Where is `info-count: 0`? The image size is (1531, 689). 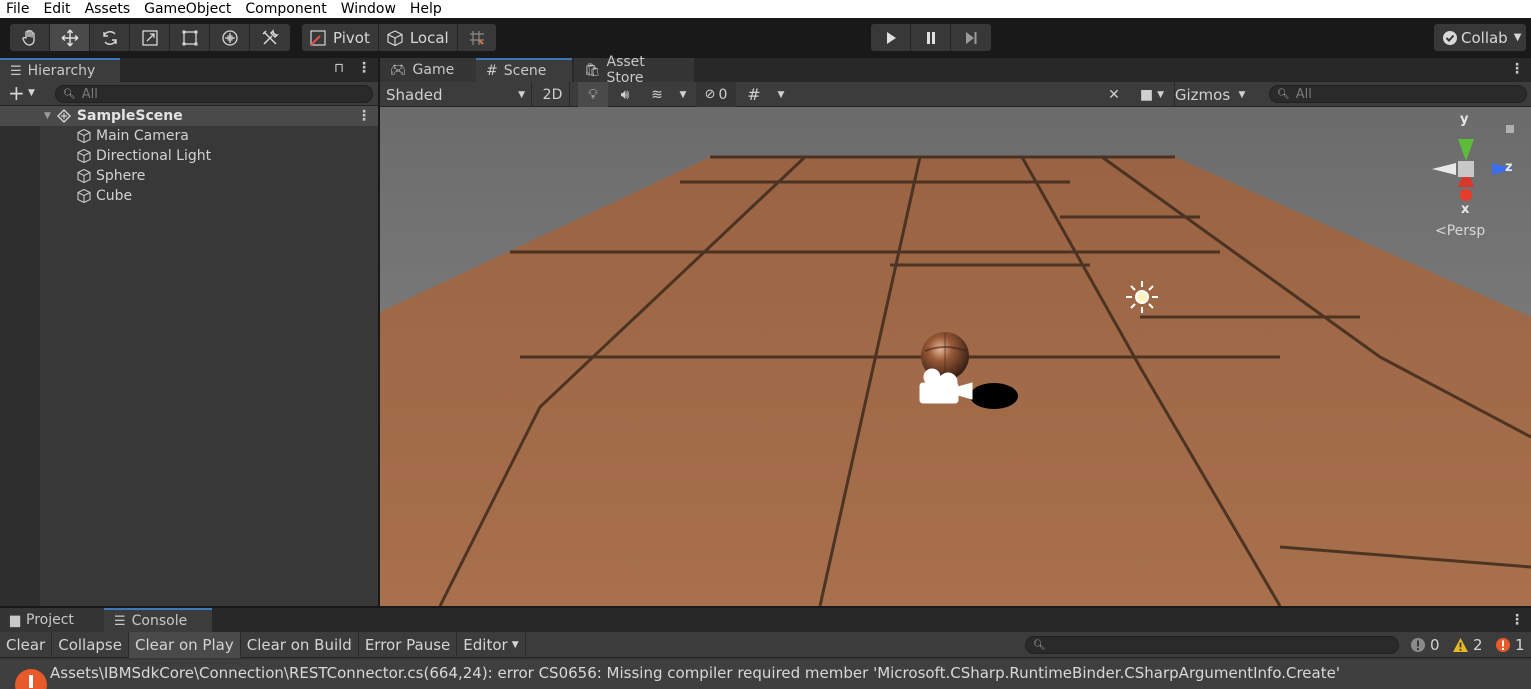 info-count: 0 is located at coordinates (1435, 645).